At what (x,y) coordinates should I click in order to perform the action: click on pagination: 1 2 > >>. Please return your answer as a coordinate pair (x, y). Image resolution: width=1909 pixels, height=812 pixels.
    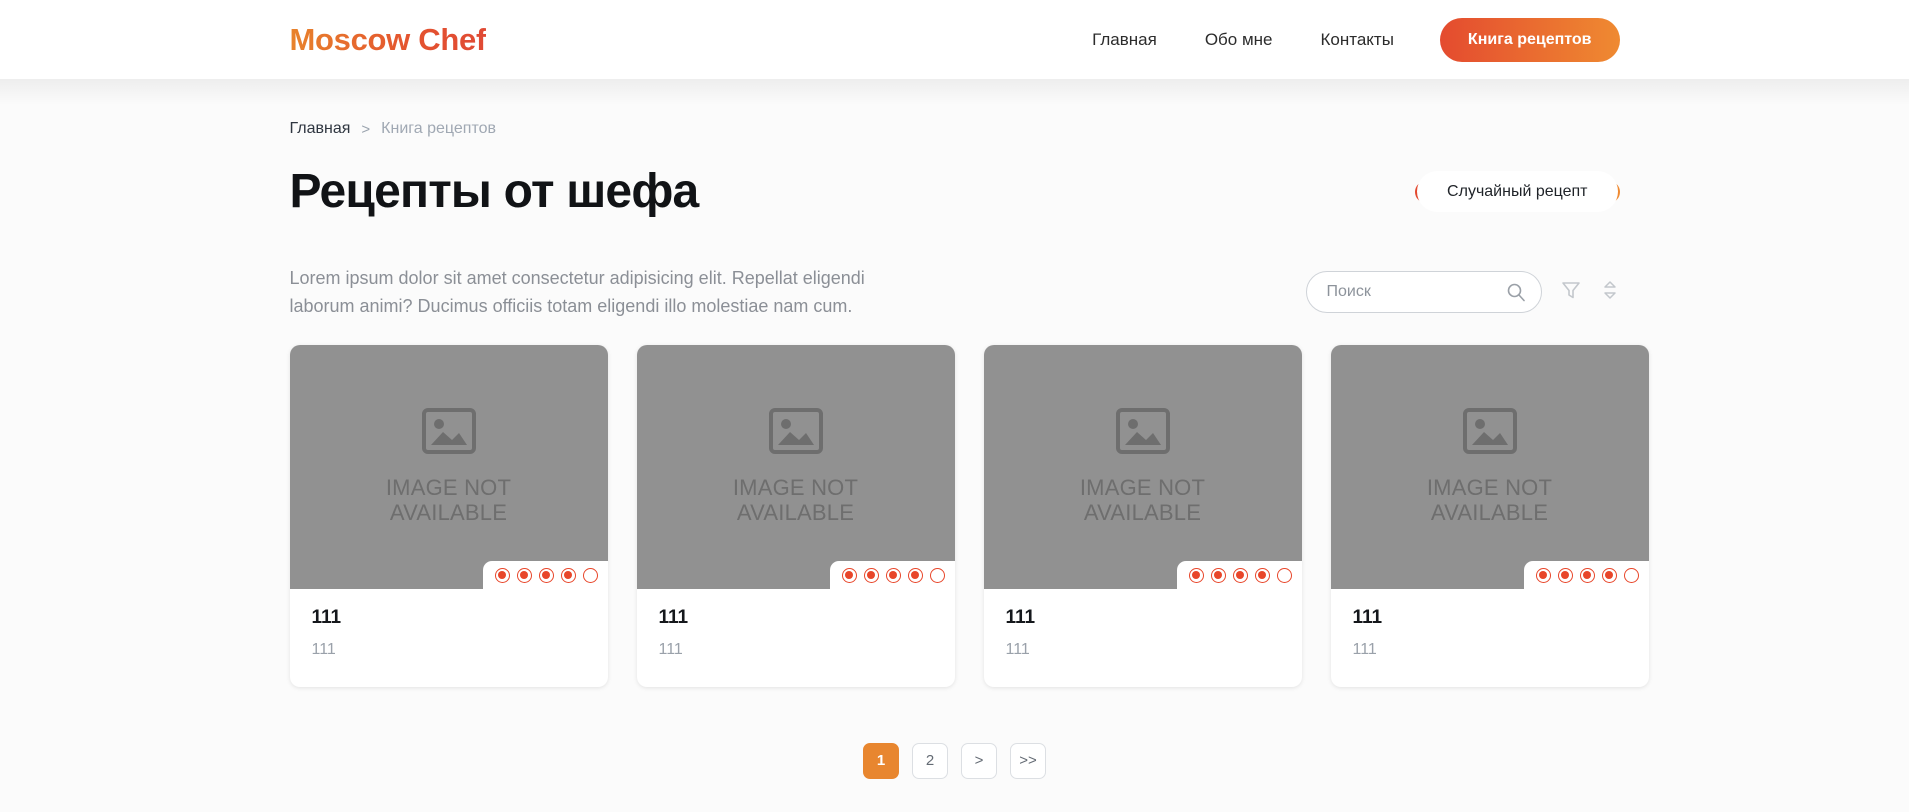
    Looking at the image, I should click on (955, 760).